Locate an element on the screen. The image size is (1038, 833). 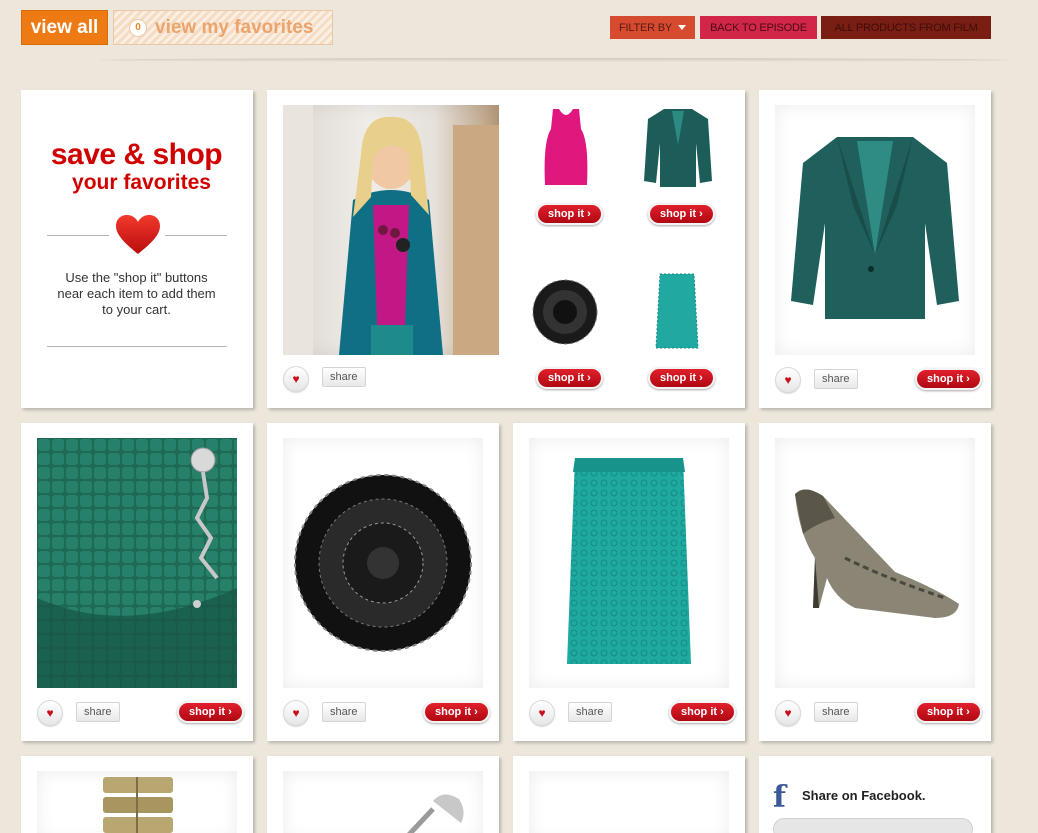
green-croc-bag-image is located at coordinates (137, 563).